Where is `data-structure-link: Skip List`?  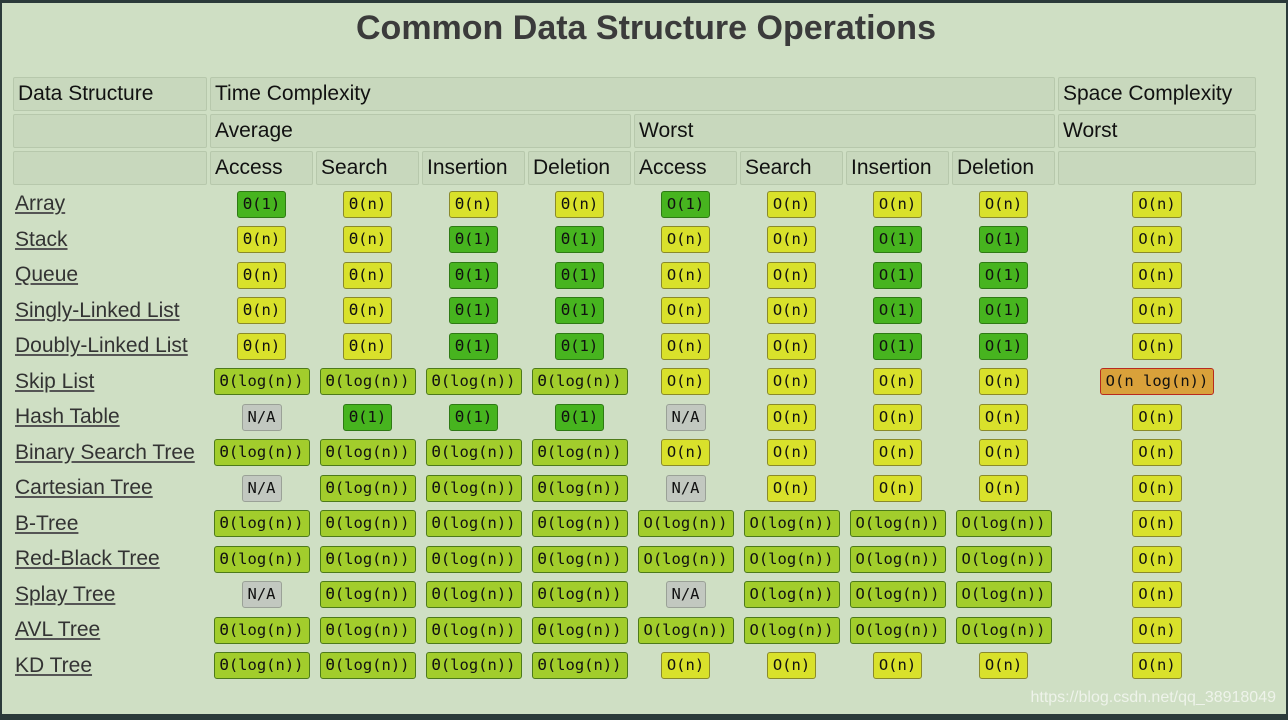 data-structure-link: Skip List is located at coordinates (54, 381).